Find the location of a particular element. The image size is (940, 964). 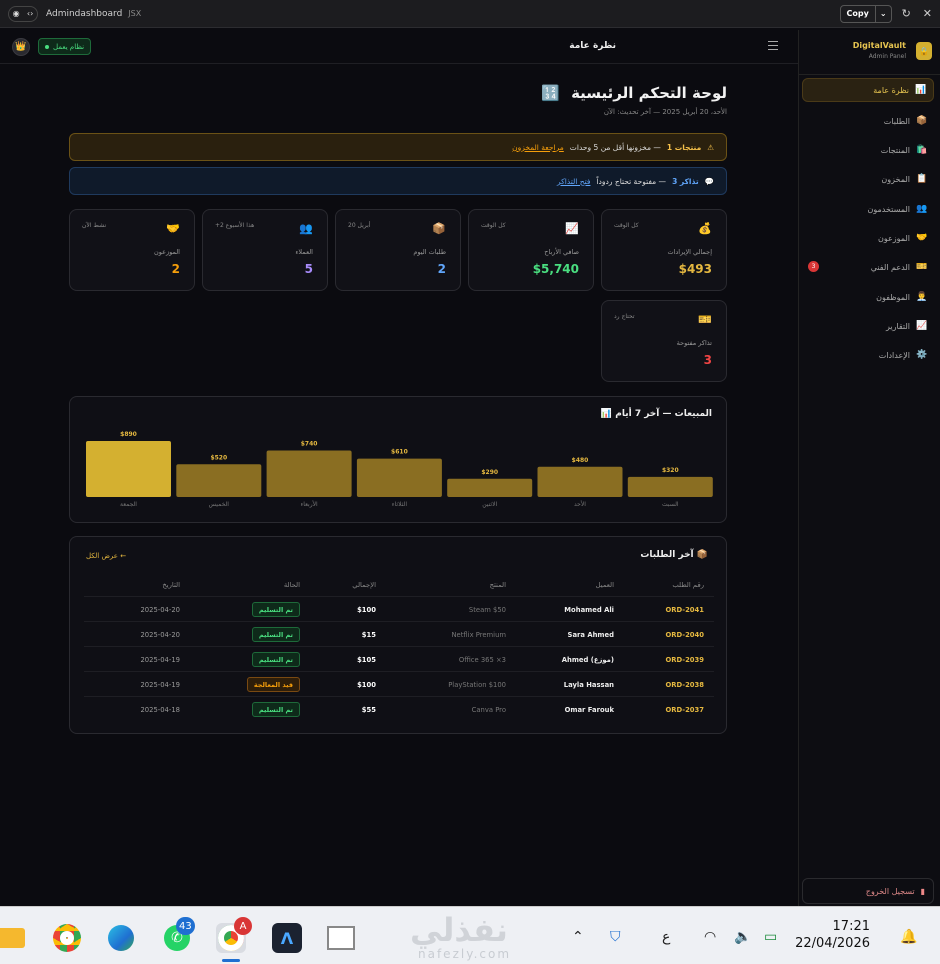

brand-subtitle: Admin Panel is located at coordinates (887, 56).